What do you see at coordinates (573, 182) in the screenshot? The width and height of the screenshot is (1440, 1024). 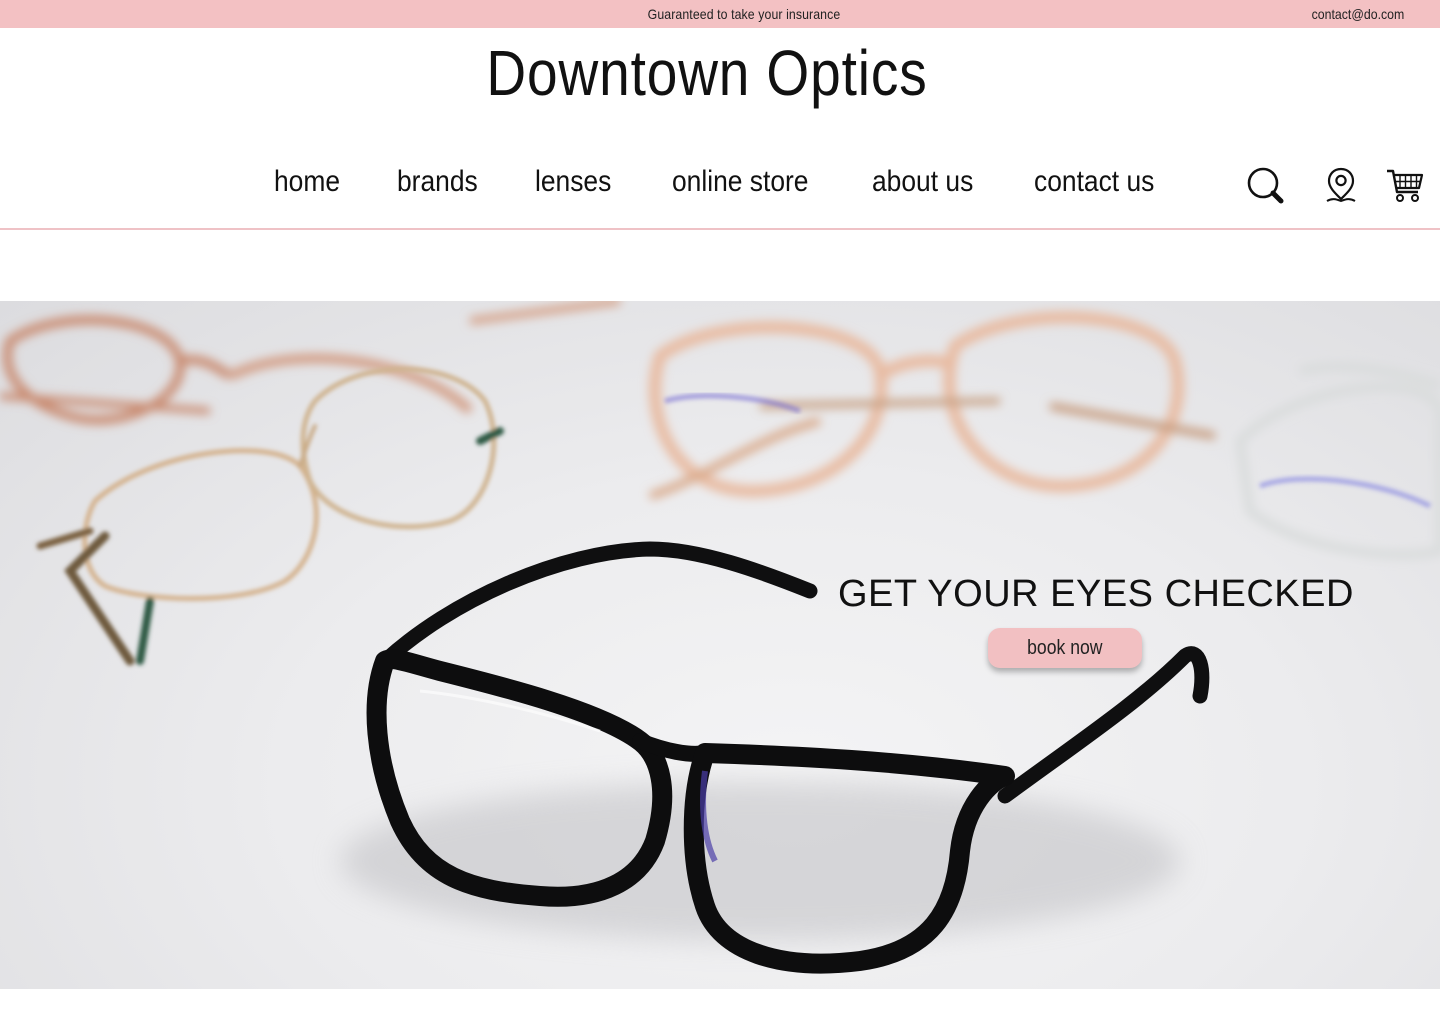 I see `nav-lenses: lenses` at bounding box center [573, 182].